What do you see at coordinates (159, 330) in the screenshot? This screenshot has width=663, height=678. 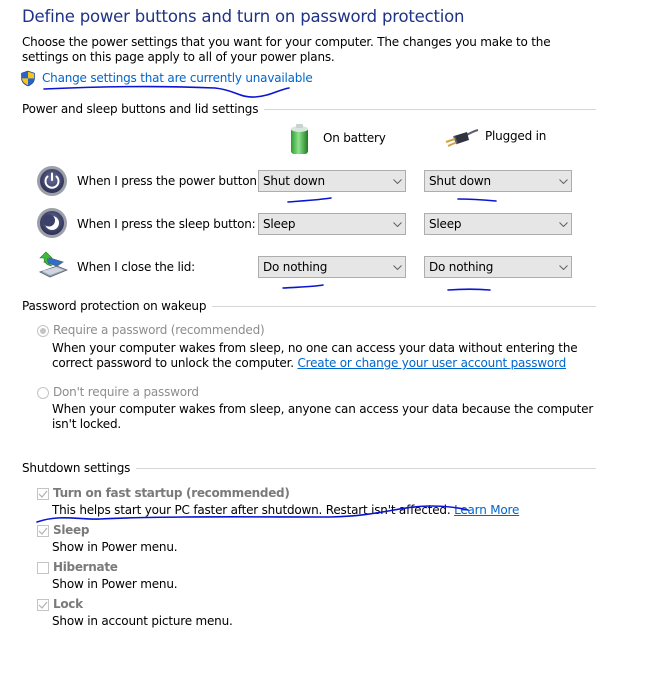 I see `radio-label: Require a password (recommended)` at bounding box center [159, 330].